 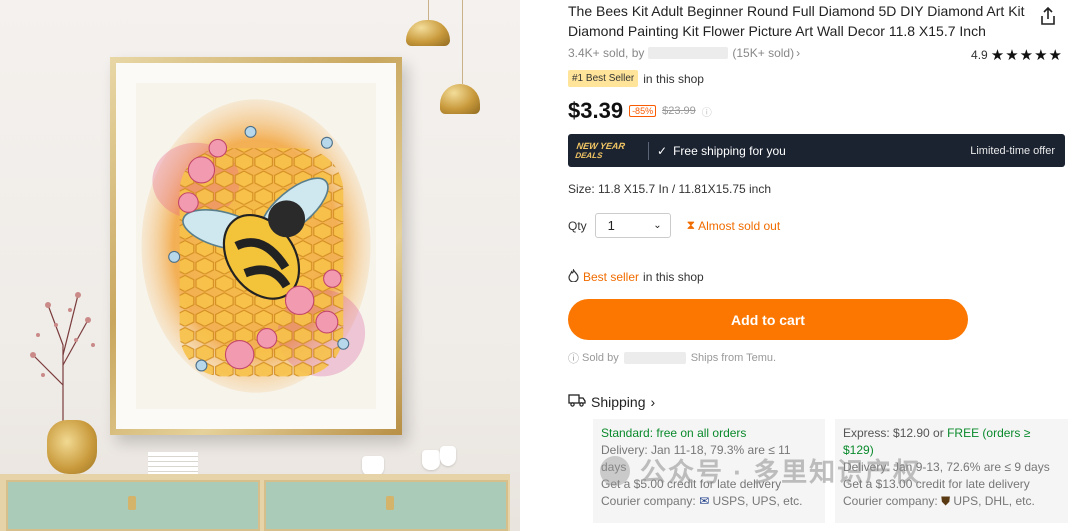 What do you see at coordinates (768, 319) in the screenshot?
I see `add-to-cart-button: Add to cart` at bounding box center [768, 319].